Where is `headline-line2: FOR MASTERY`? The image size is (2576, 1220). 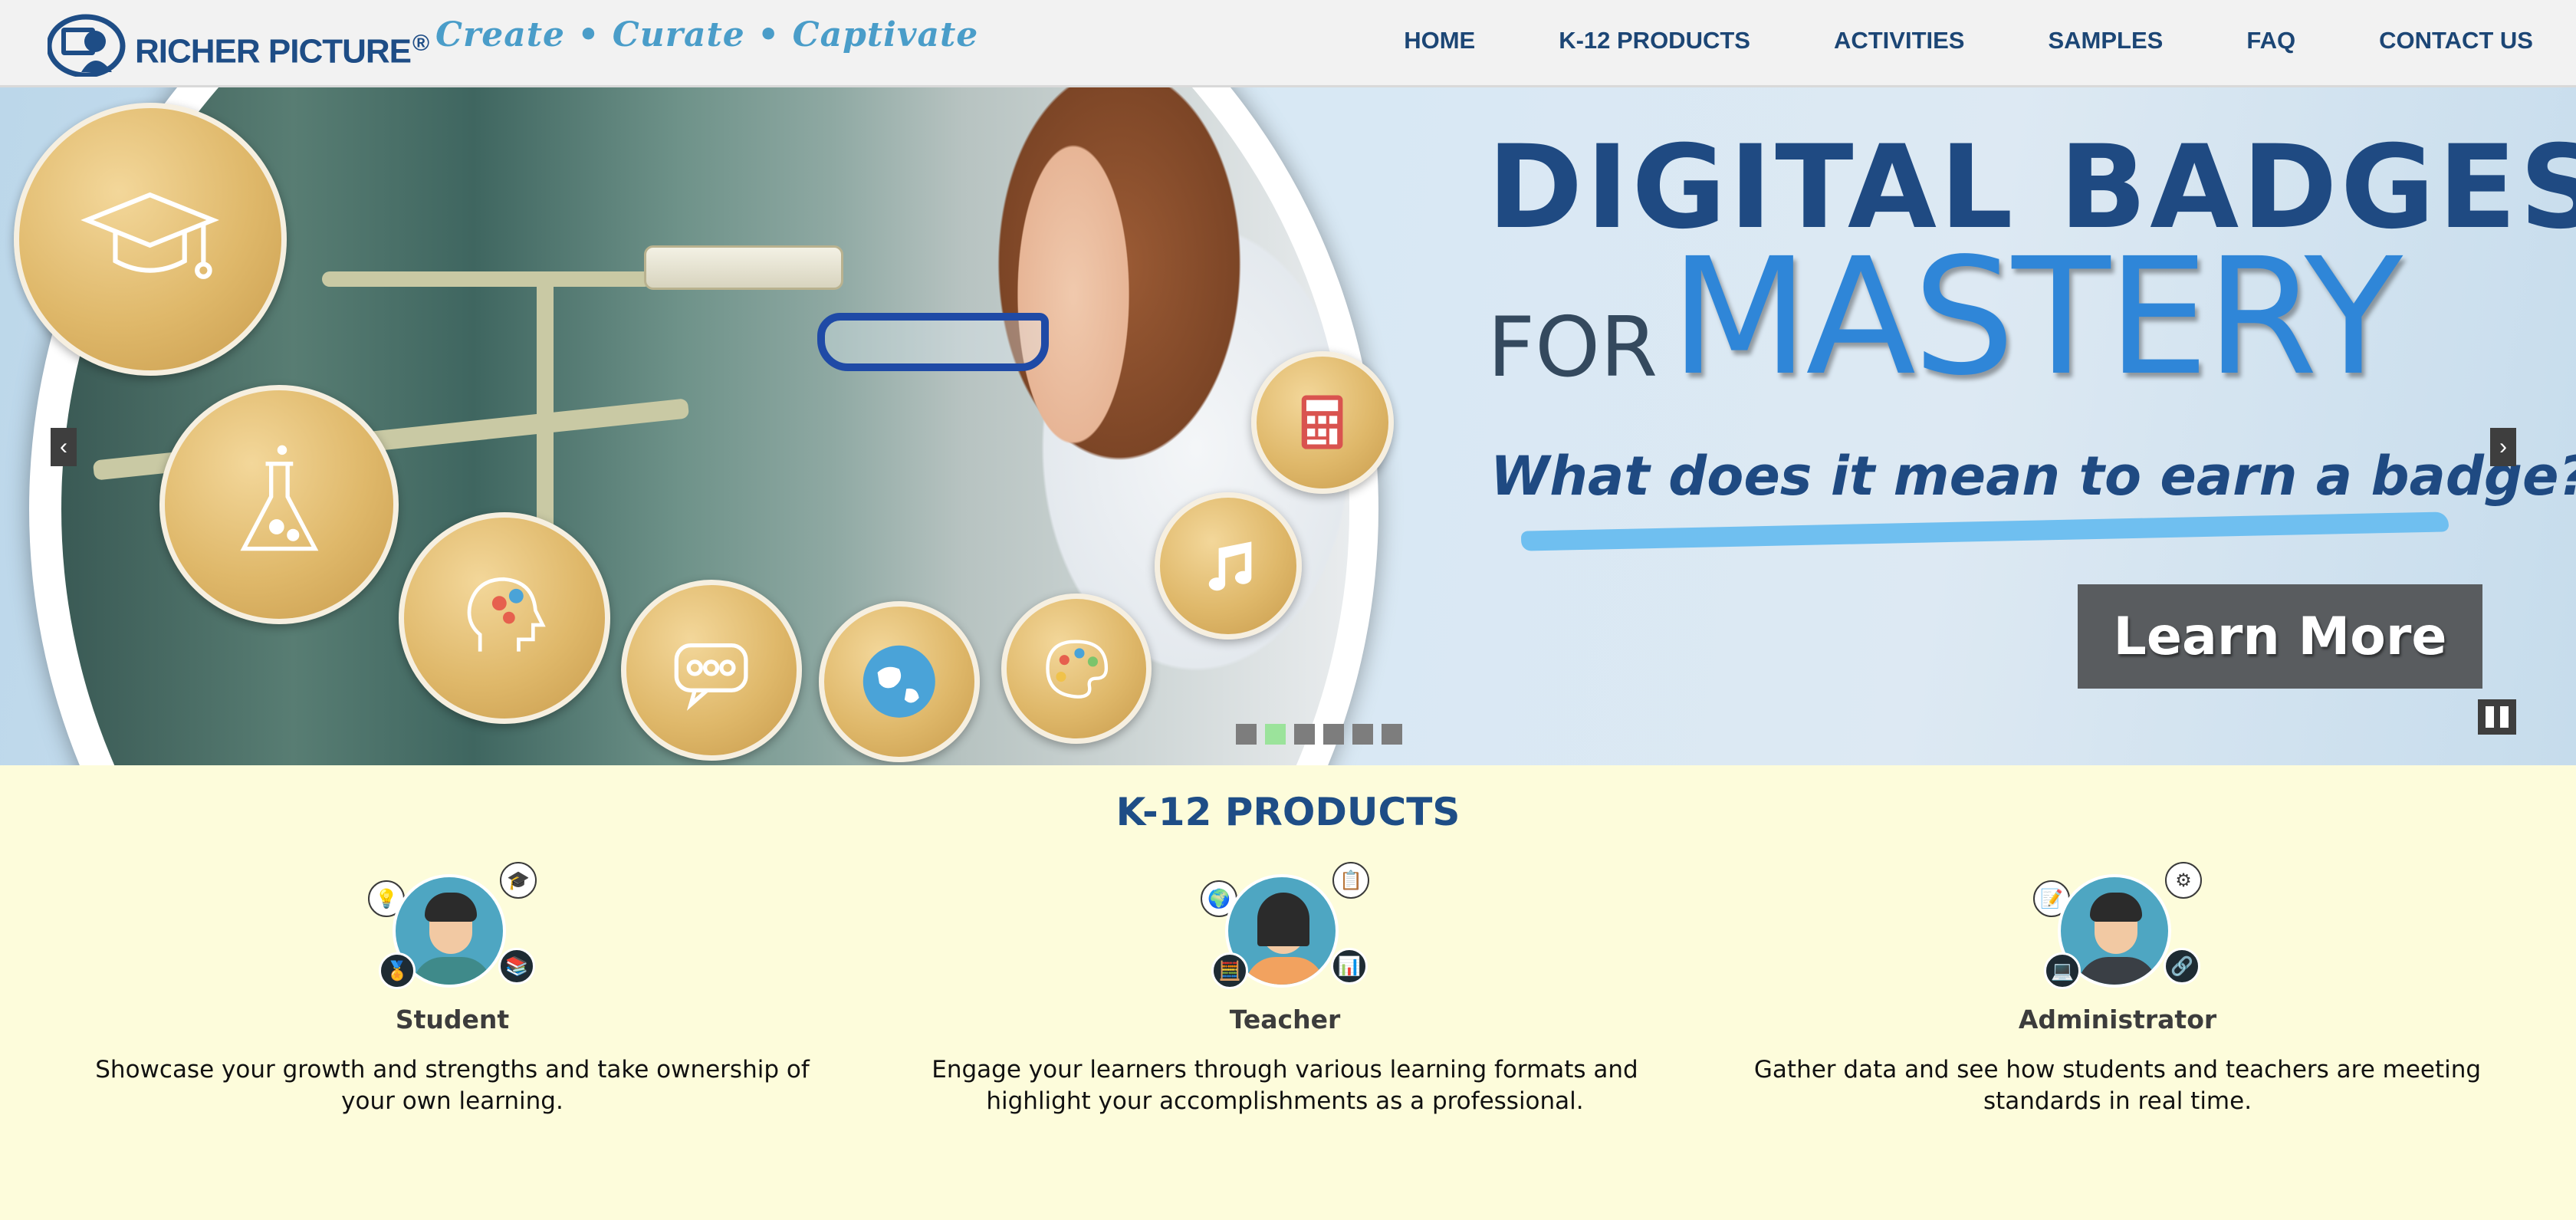 headline-line2: FOR MASTERY is located at coordinates (2031, 317).